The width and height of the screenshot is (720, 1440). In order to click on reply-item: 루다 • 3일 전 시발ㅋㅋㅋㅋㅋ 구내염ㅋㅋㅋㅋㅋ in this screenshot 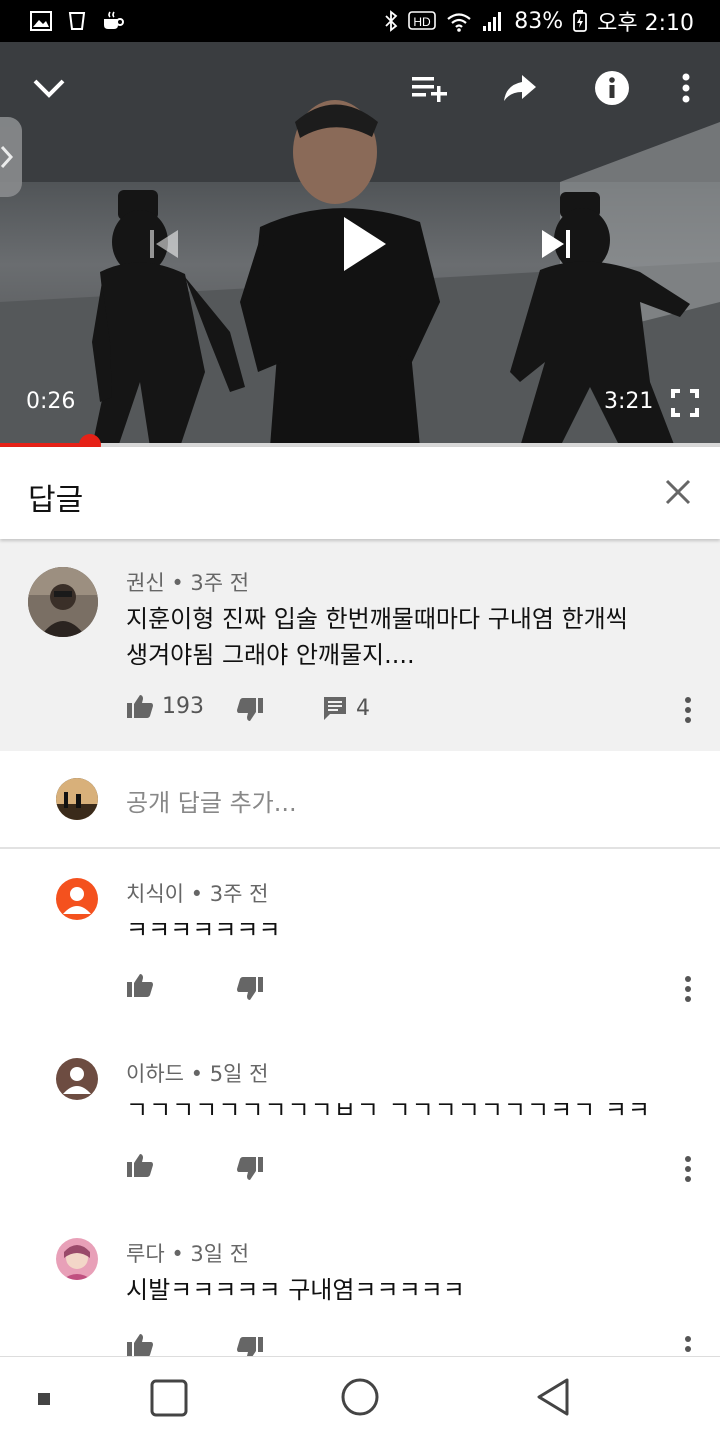, I will do `click(360, 1283)`.